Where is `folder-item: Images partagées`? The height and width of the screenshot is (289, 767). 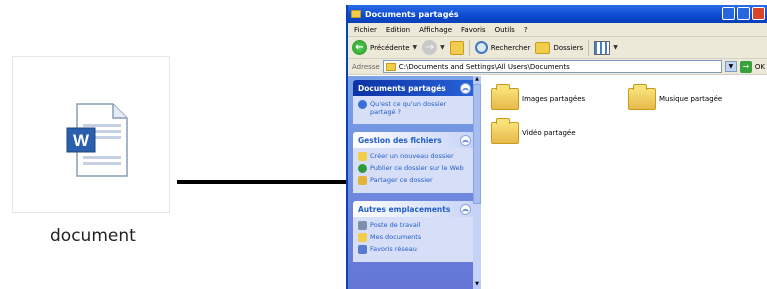
folder-item: Images partagées is located at coordinates (538, 97).